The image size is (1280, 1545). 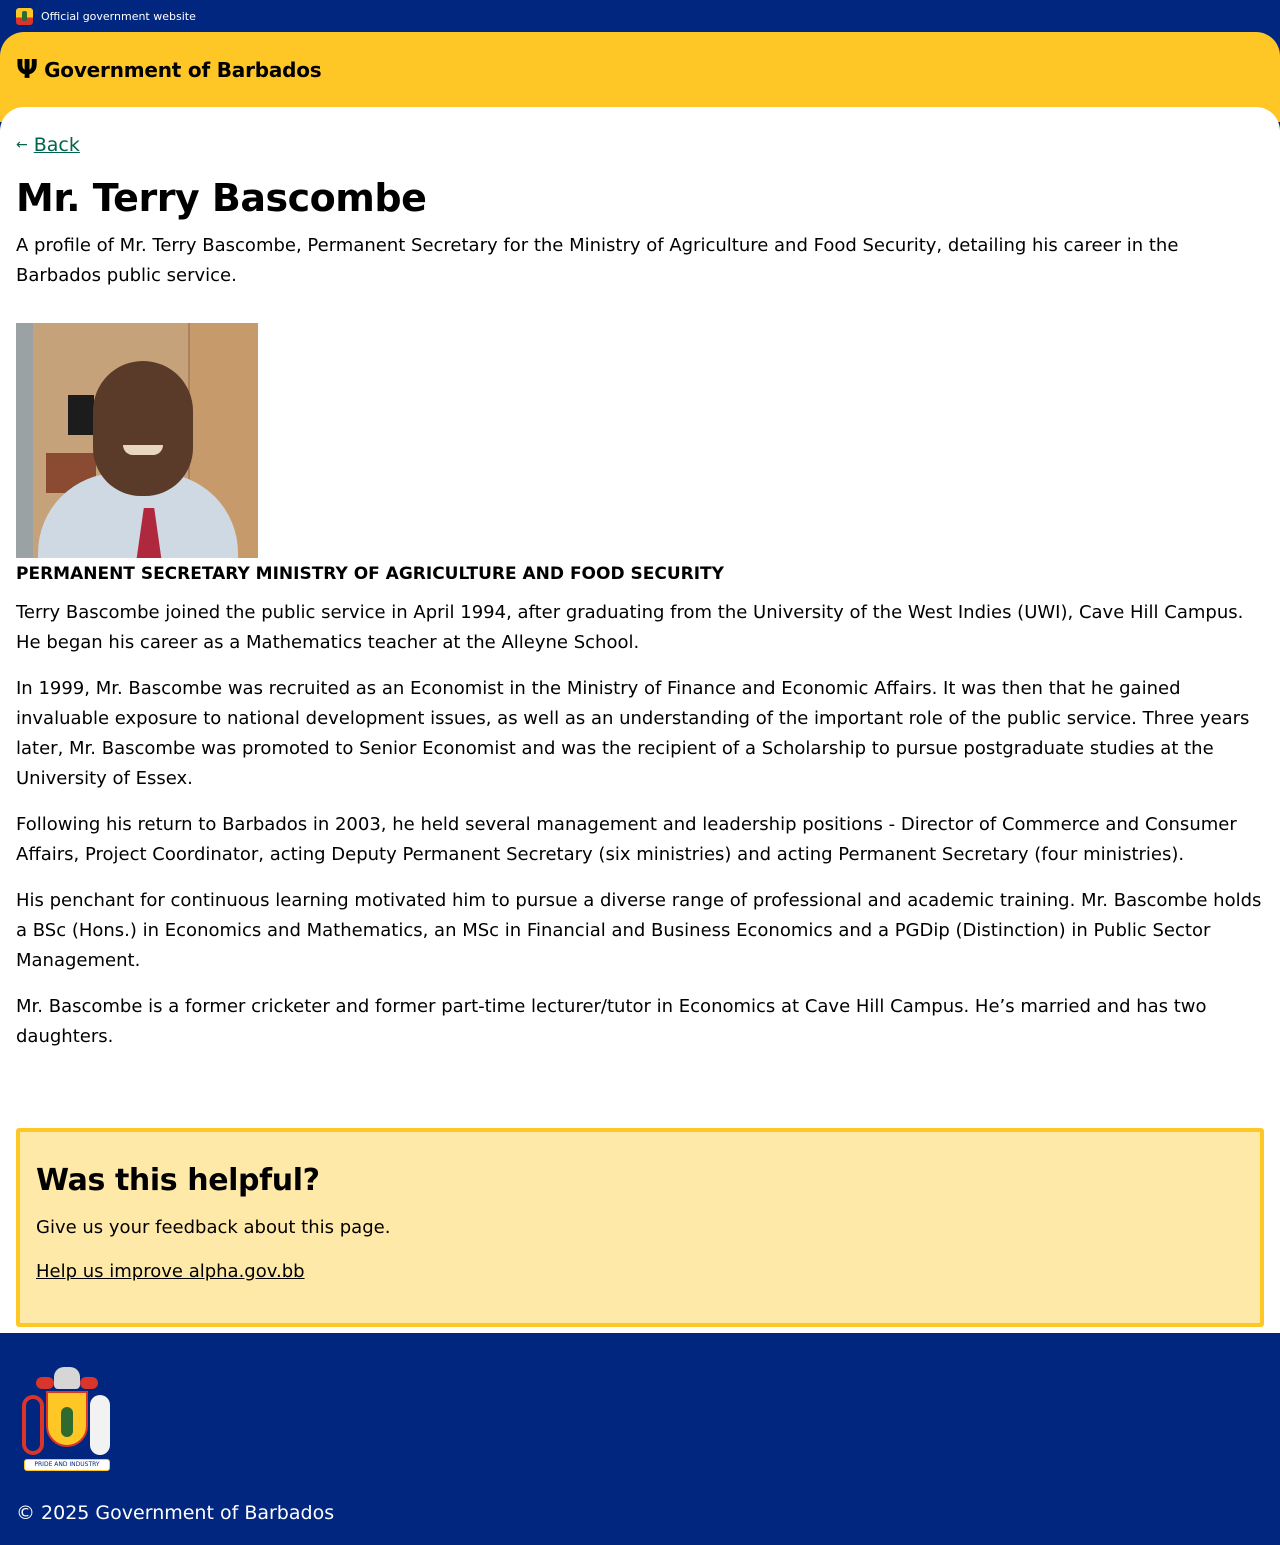 What do you see at coordinates (67, 1465) in the screenshot?
I see `motto-scroll: PRIDE AND INDUSTRY` at bounding box center [67, 1465].